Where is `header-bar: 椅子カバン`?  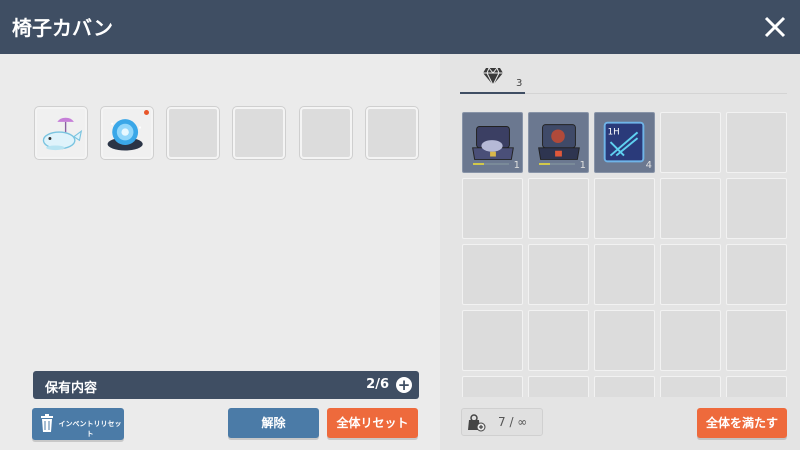 header-bar: 椅子カバン is located at coordinates (400, 27).